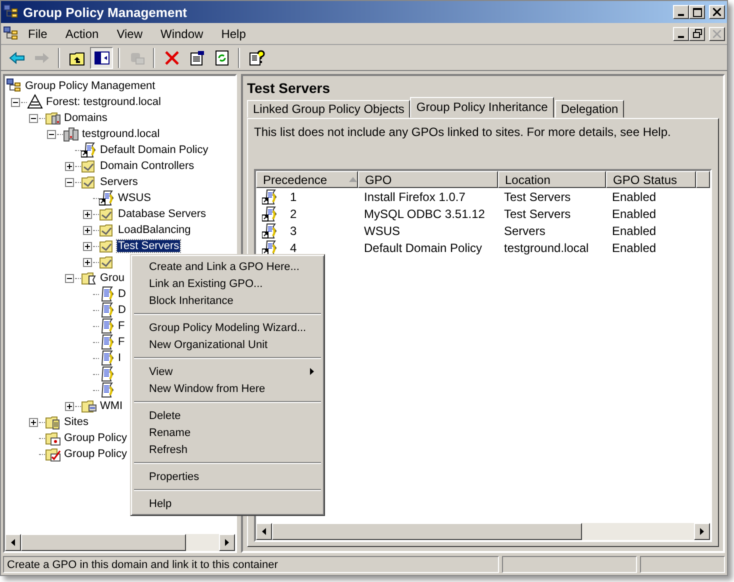 Image resolution: width=734 pixels, height=582 pixels. I want to click on maximize-button, so click(697, 12).